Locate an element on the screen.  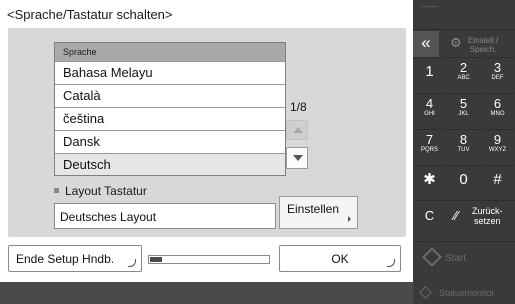
set-layout-button-label: Einstellen is located at coordinates (313, 209).